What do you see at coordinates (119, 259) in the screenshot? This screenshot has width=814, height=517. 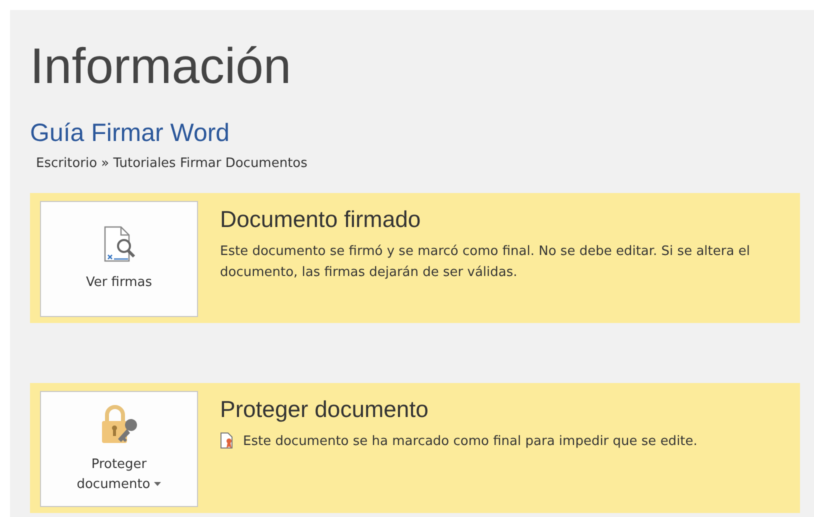 I see `view-signatures-button: Ver firmas` at bounding box center [119, 259].